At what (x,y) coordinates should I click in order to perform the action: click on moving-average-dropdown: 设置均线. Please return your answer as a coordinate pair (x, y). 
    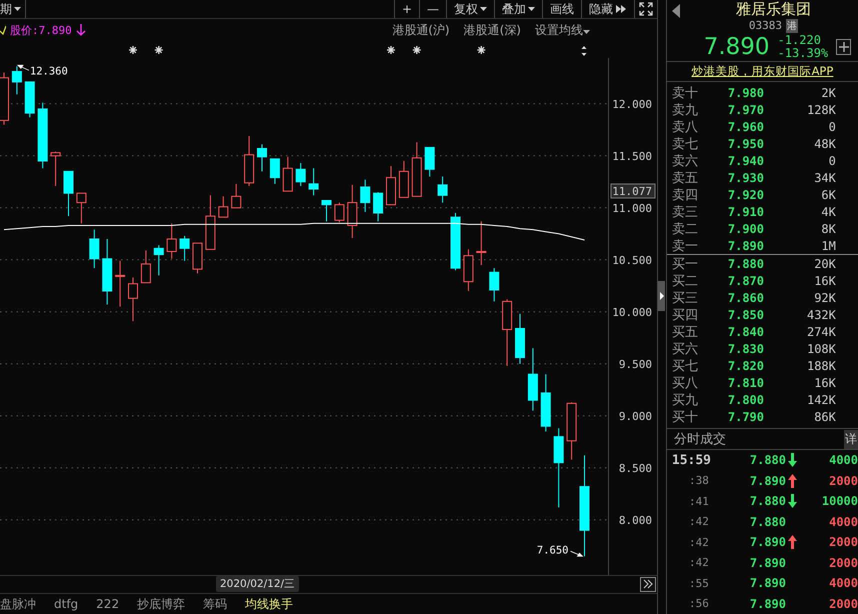
    Looking at the image, I should click on (562, 30).